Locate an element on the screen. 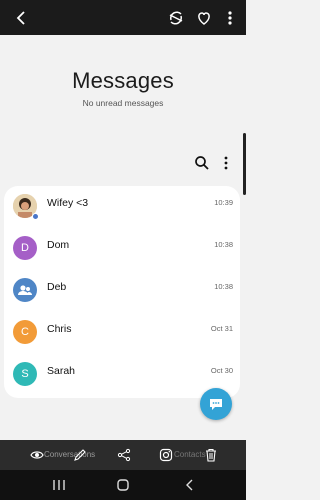 This screenshot has height=500, width=320. pencil-icon is located at coordinates (80, 455).